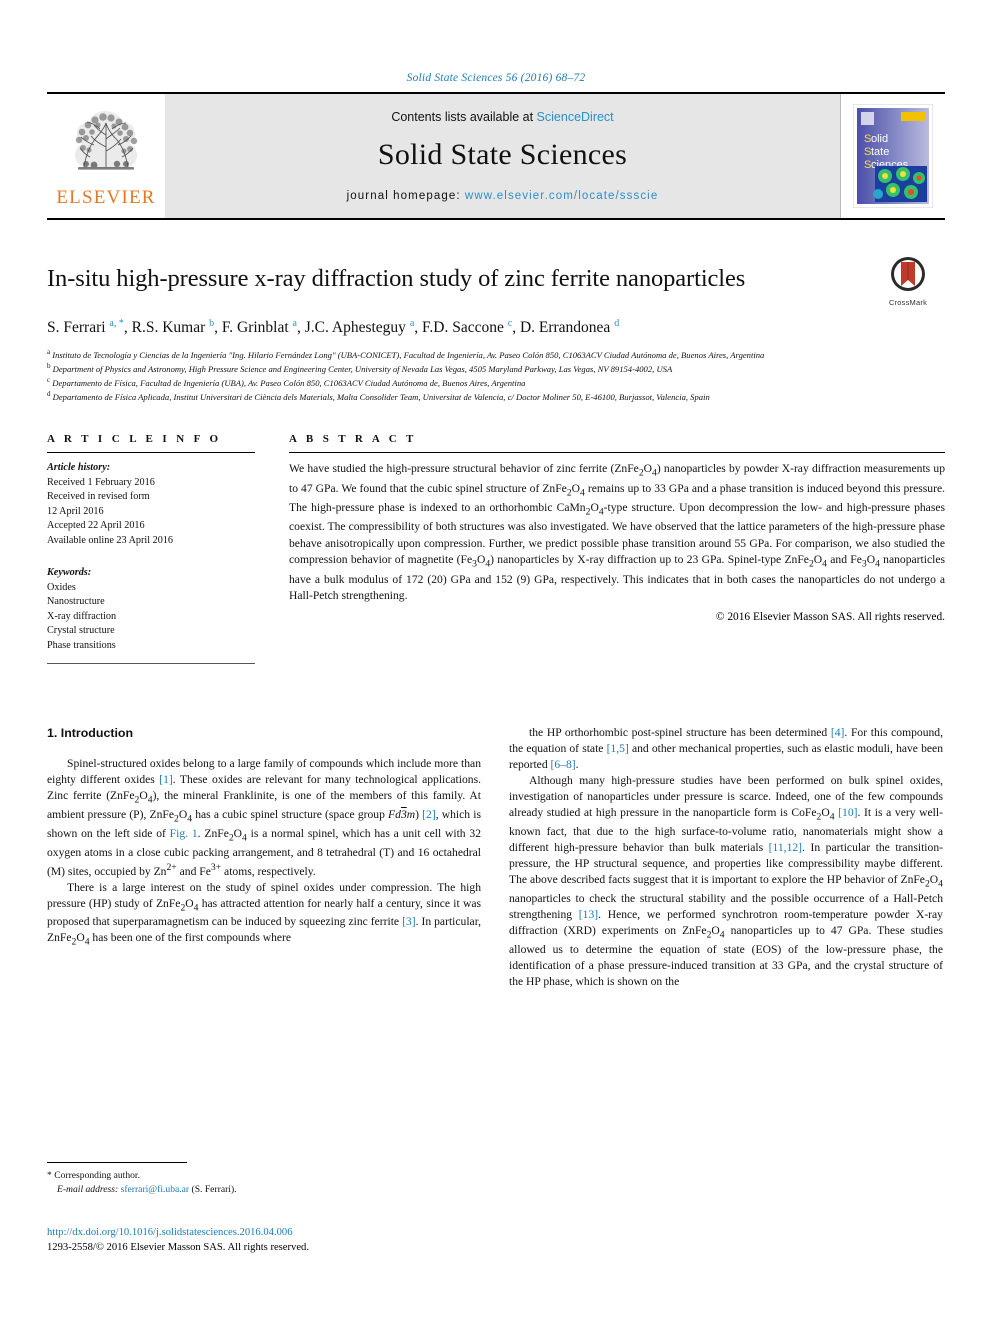 The image size is (992, 1323). Describe the element at coordinates (61, 587) in the screenshot. I see `keyword-item: Oxides` at that location.